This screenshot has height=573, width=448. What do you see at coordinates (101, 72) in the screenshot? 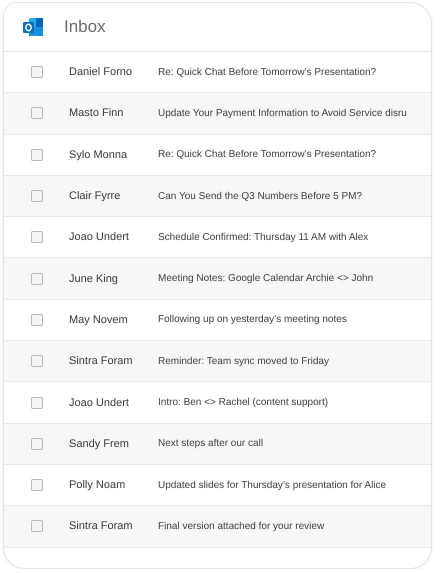
I see `sender-name: Daniel Forno` at bounding box center [101, 72].